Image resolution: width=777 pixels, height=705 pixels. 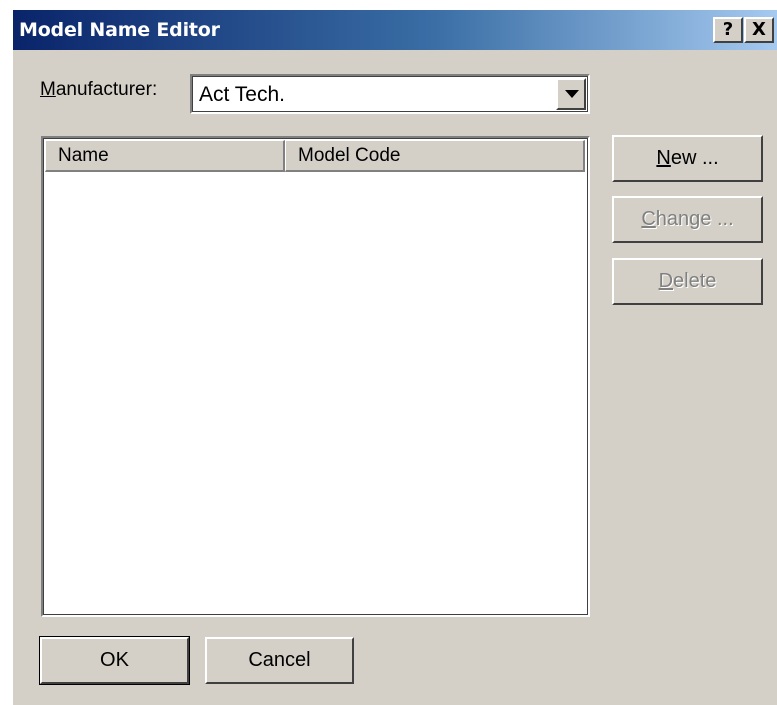 I want to click on chevron-down-icon, so click(x=572, y=94).